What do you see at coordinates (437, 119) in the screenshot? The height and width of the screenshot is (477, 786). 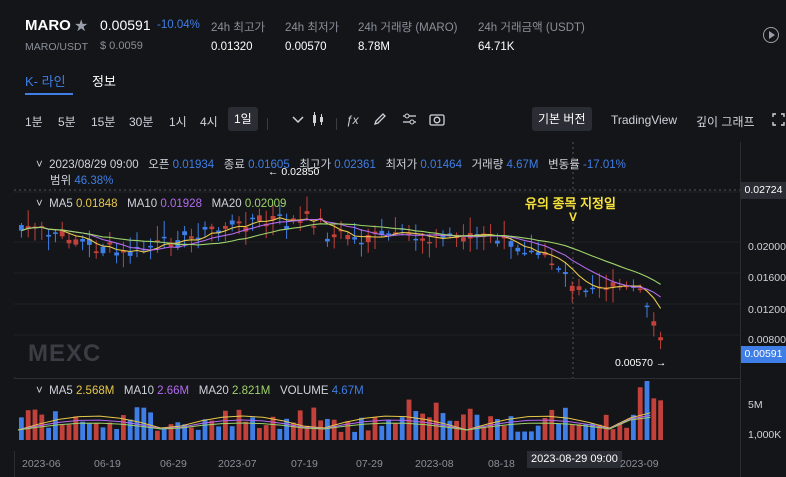 I see `camera-icon` at bounding box center [437, 119].